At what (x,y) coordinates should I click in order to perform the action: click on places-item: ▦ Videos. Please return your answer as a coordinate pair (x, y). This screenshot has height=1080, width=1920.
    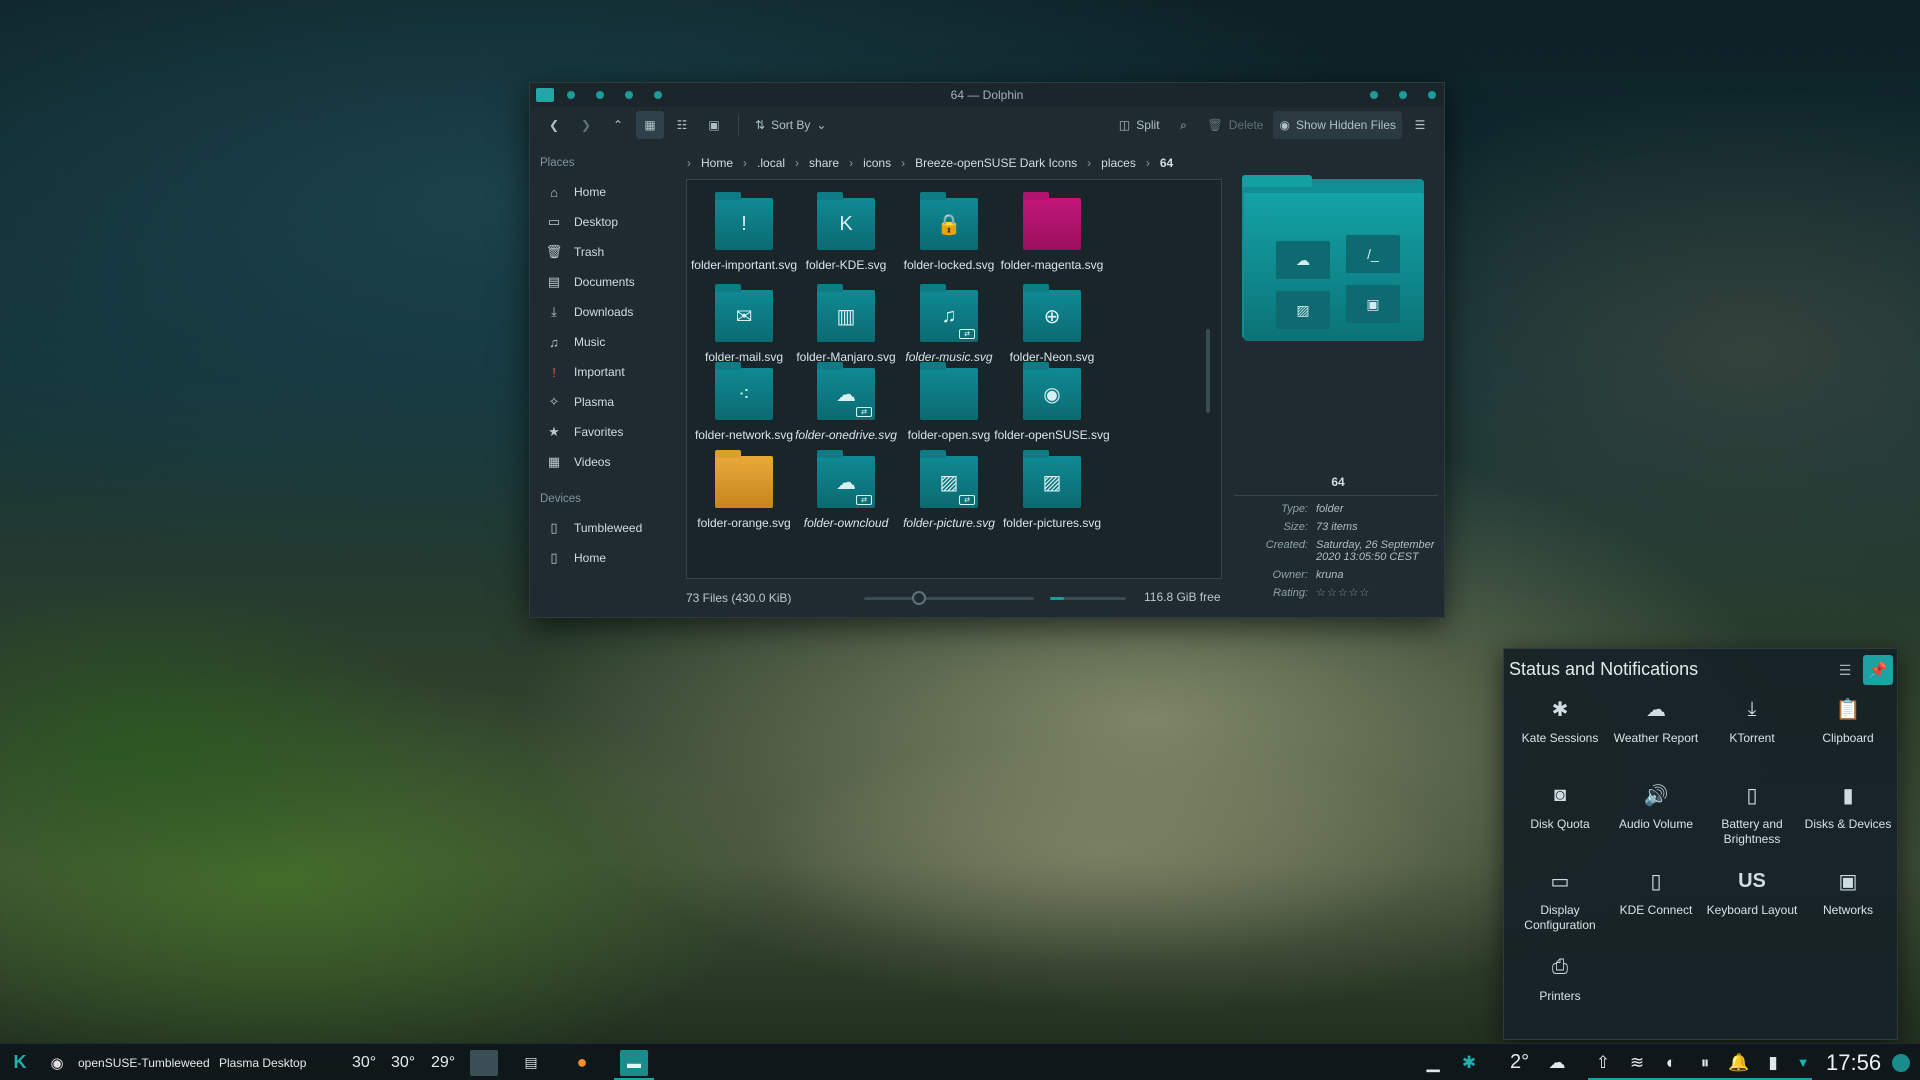
    Looking at the image, I should click on (605, 462).